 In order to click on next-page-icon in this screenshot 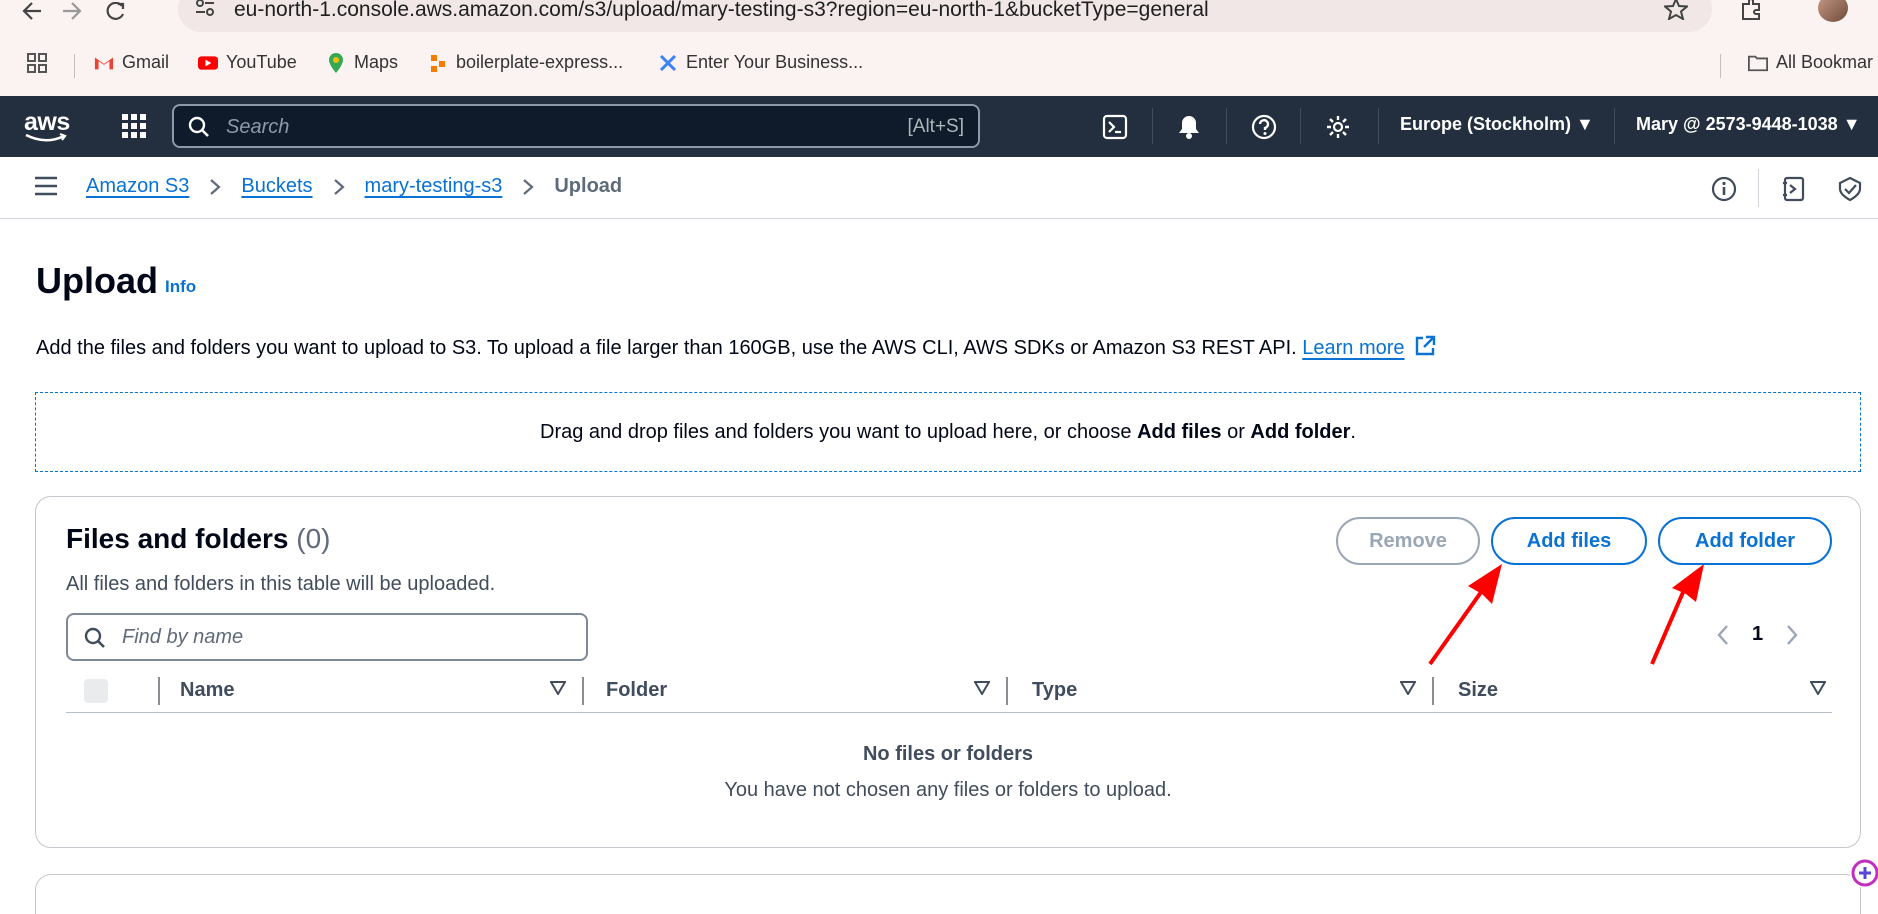, I will do `click(1792, 635)`.